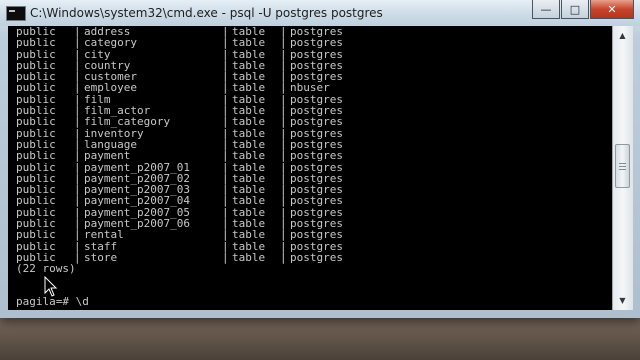 This screenshot has height=360, width=640. I want to click on maximize-button: □, so click(575, 9).